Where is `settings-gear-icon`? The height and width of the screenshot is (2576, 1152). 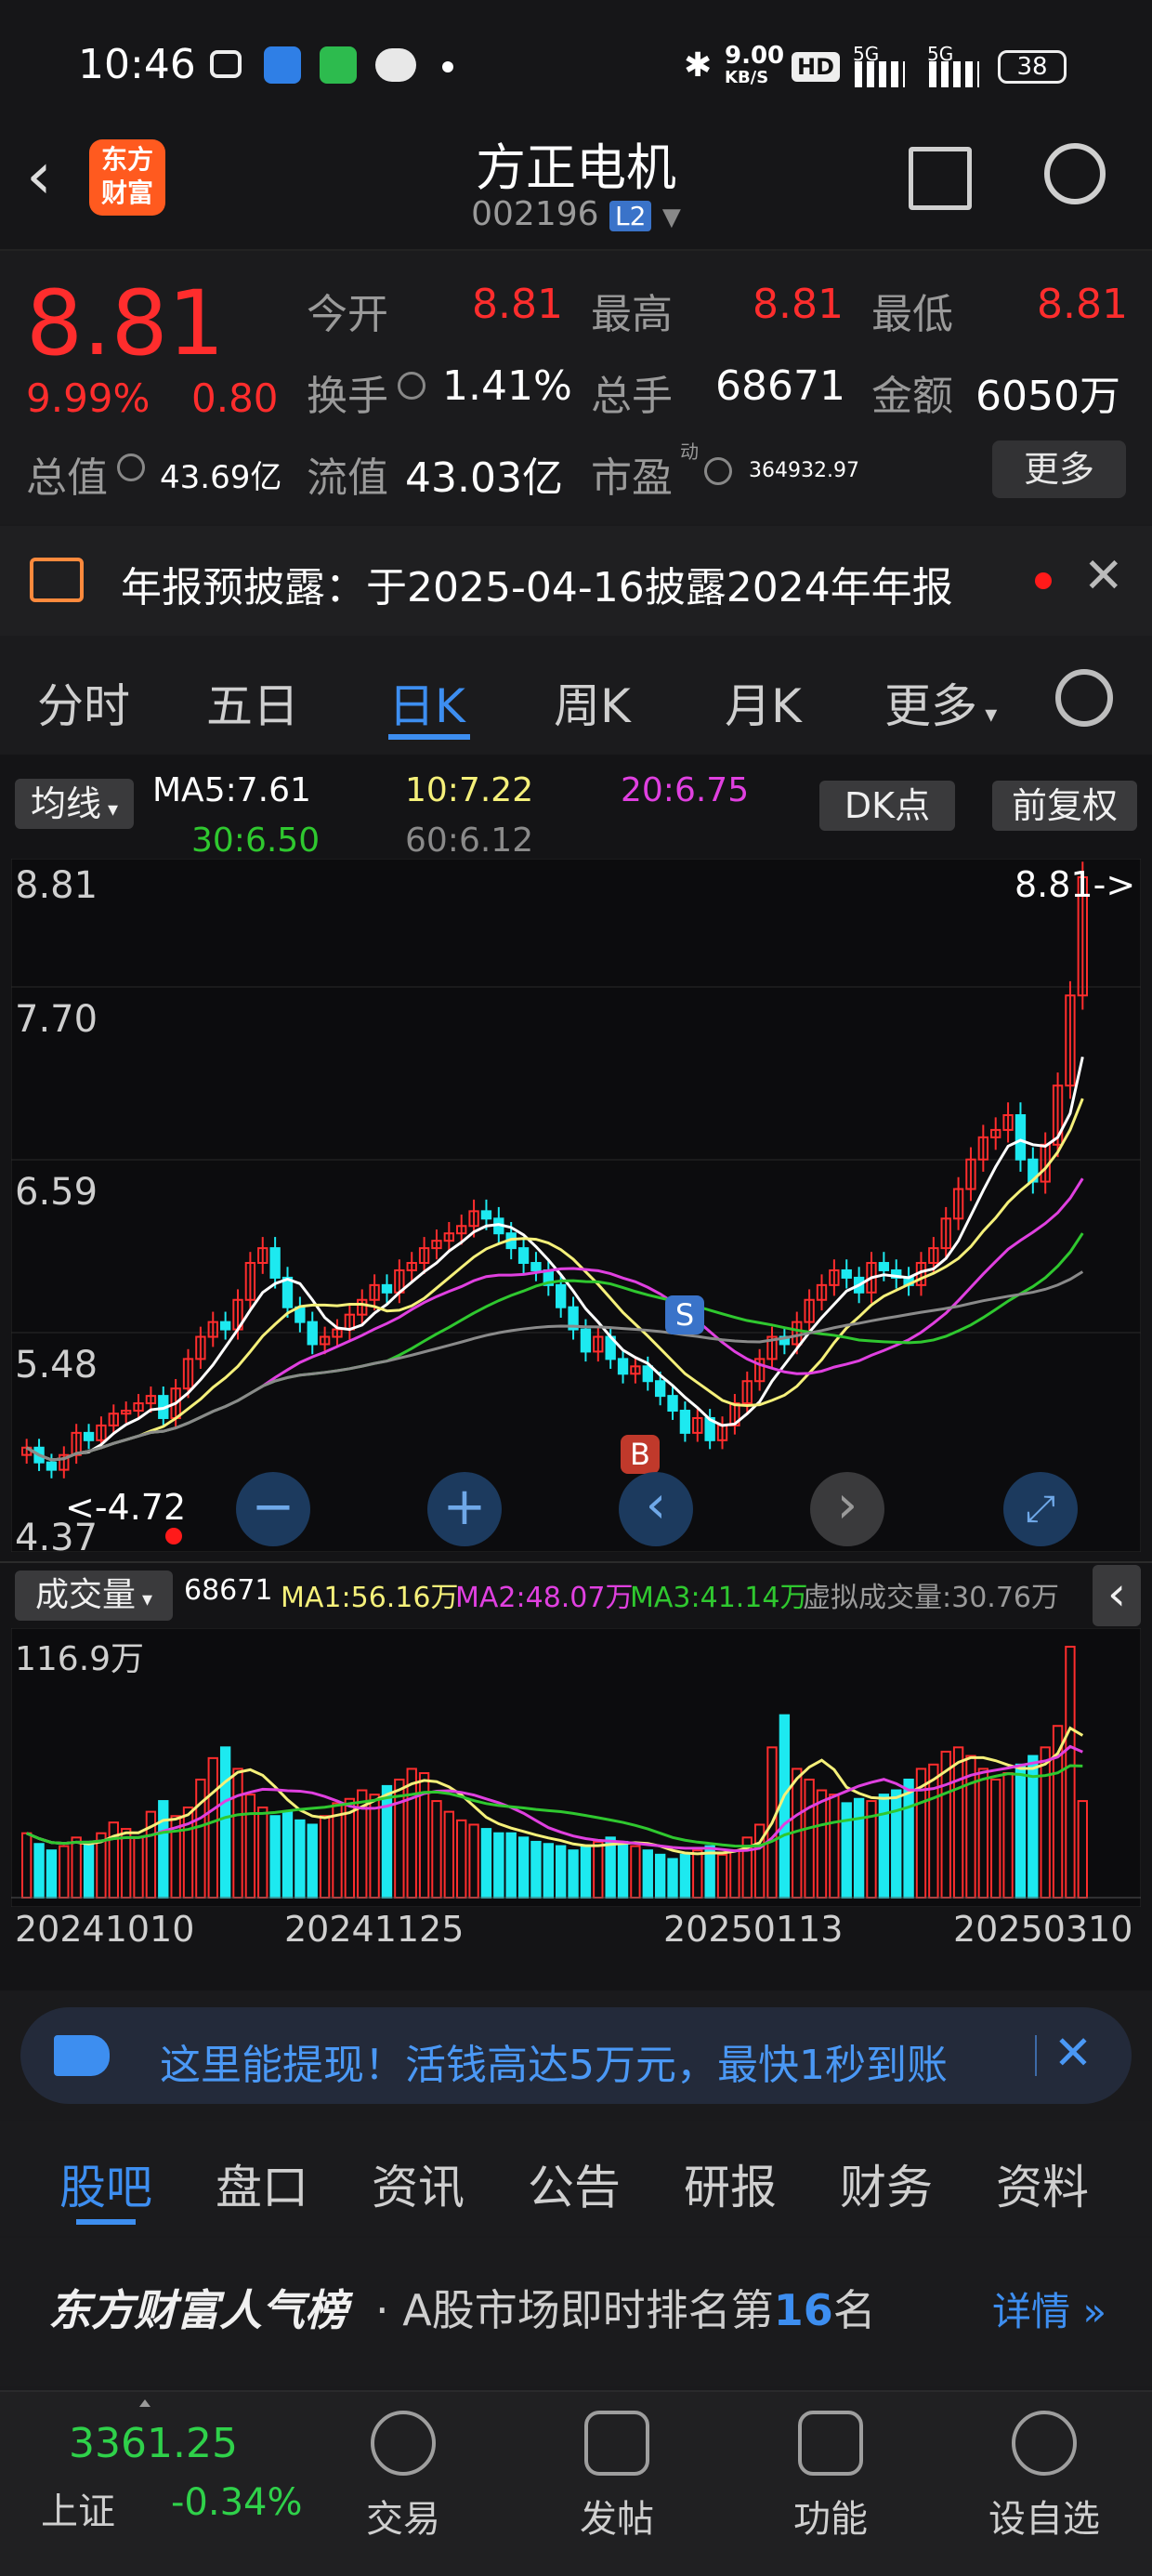 settings-gear-icon is located at coordinates (1084, 698).